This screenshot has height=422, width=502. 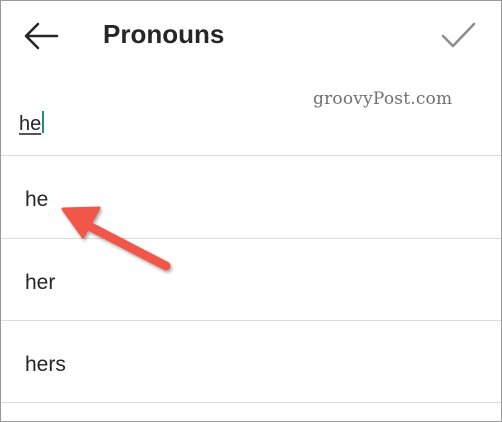 I want to click on checkmark-icon, so click(x=458, y=35).